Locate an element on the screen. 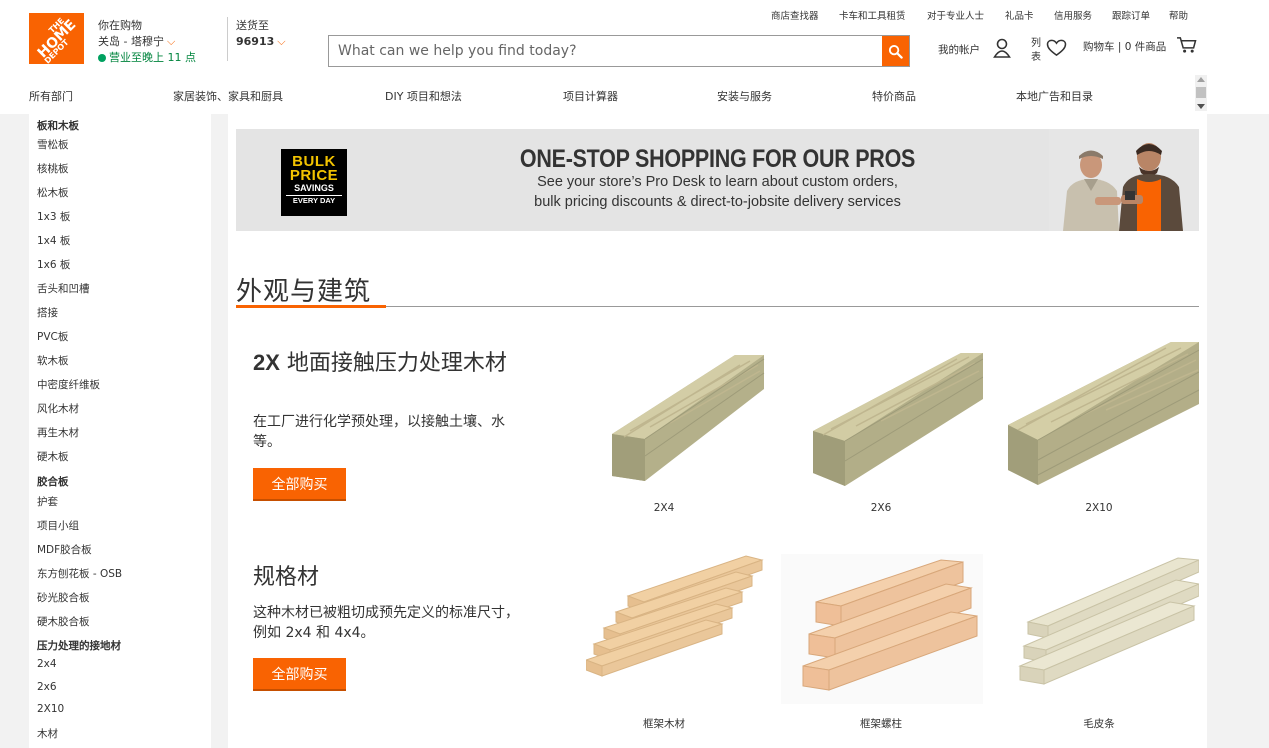 This screenshot has height=748, width=1269. cart-link: 购物车 | 0 件商品 is located at coordinates (1124, 46).